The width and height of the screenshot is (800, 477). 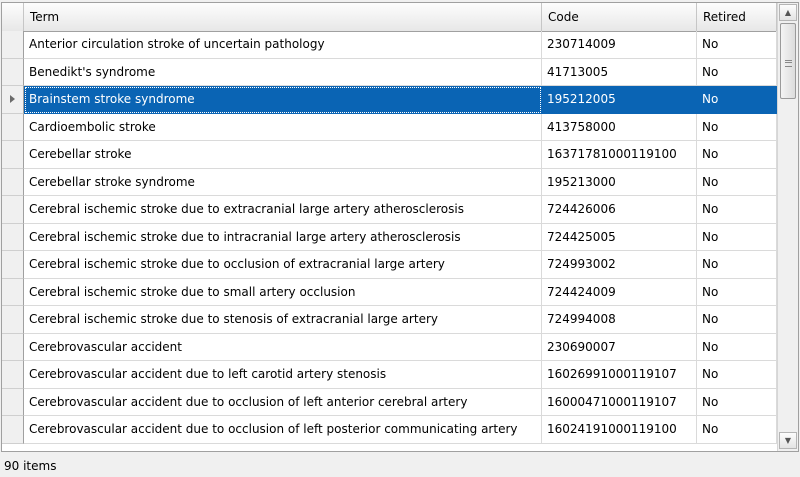 What do you see at coordinates (619, 72) in the screenshot?
I see `cell-code: 41713005` at bounding box center [619, 72].